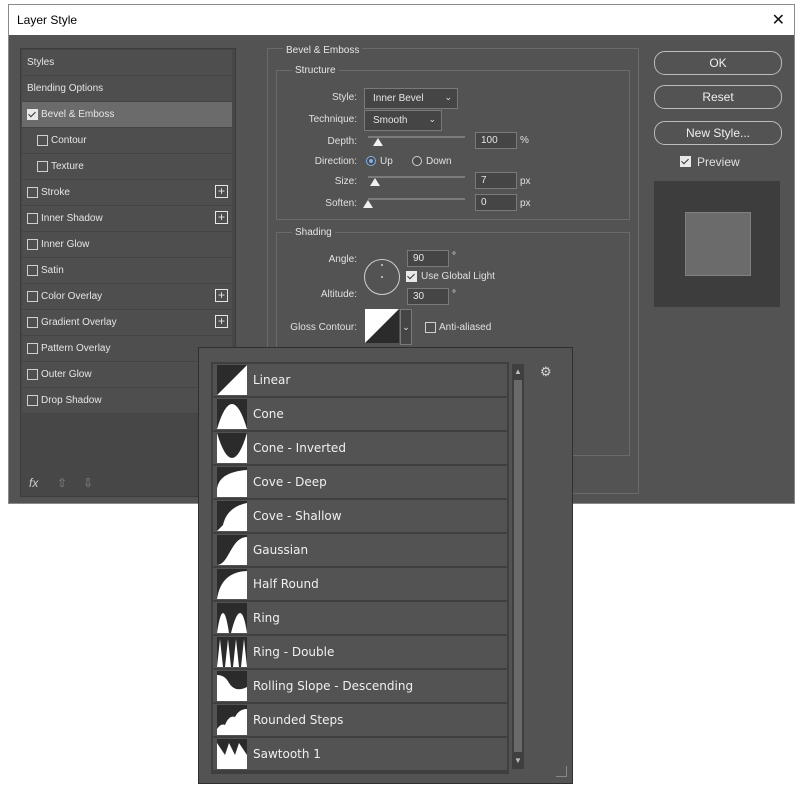 Image resolution: width=801 pixels, height=790 pixels. I want to click on gloss-contour-dropdown: ⌄, so click(406, 327).